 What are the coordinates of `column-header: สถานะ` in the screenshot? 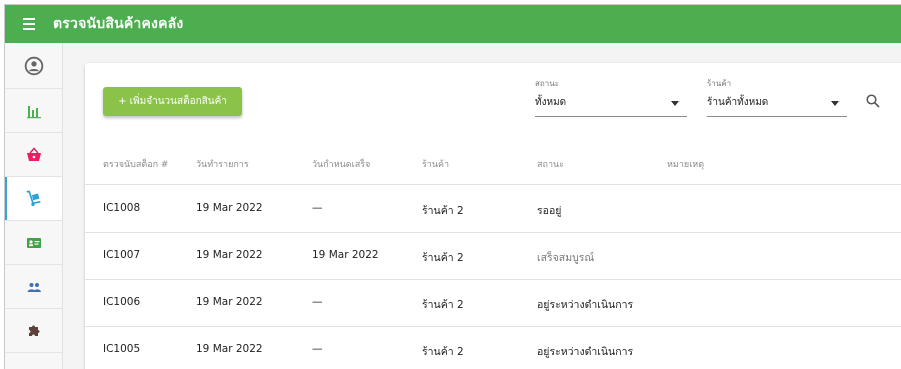 It's located at (550, 164).